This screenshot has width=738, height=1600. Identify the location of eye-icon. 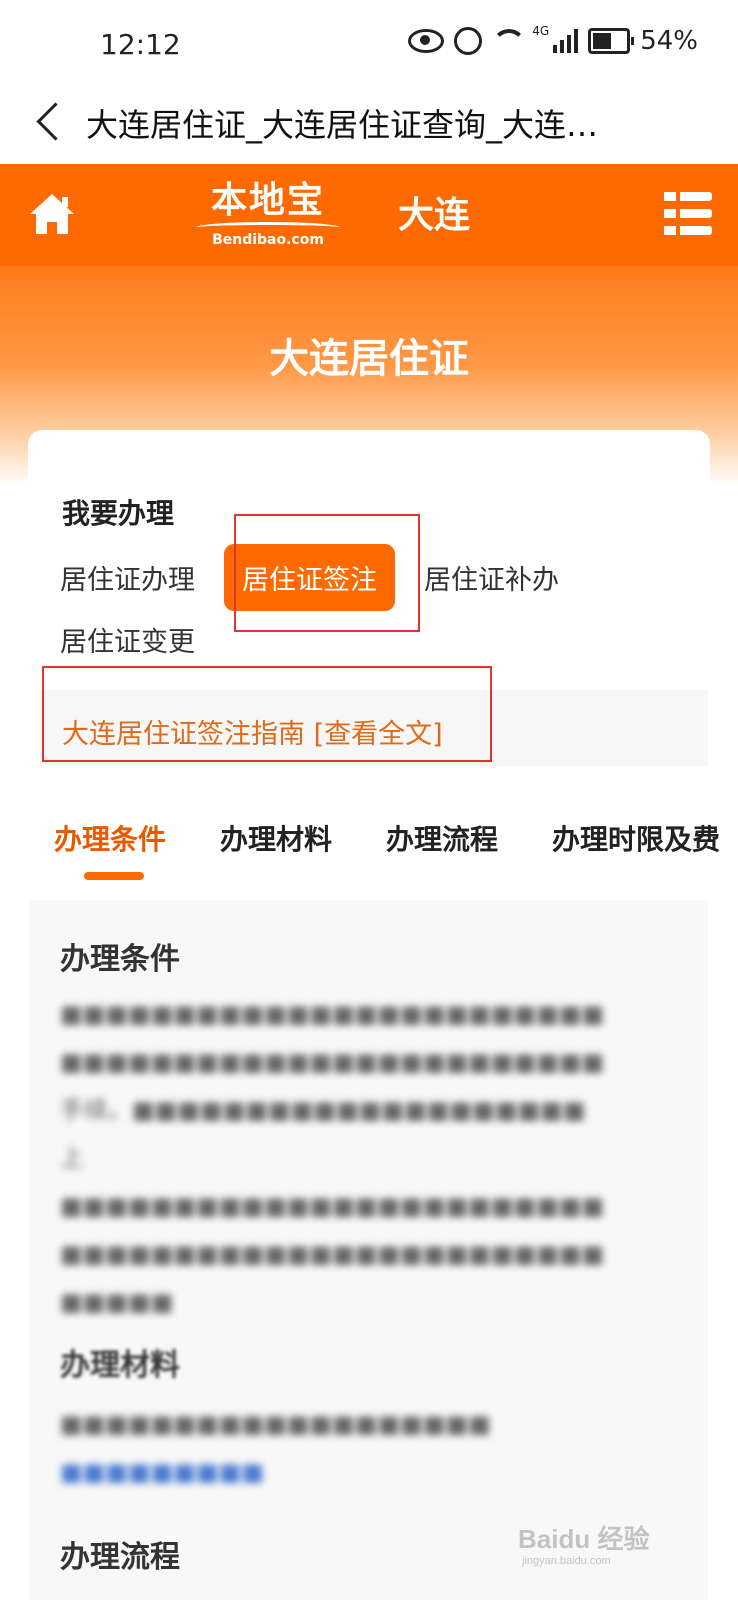
(426, 41).